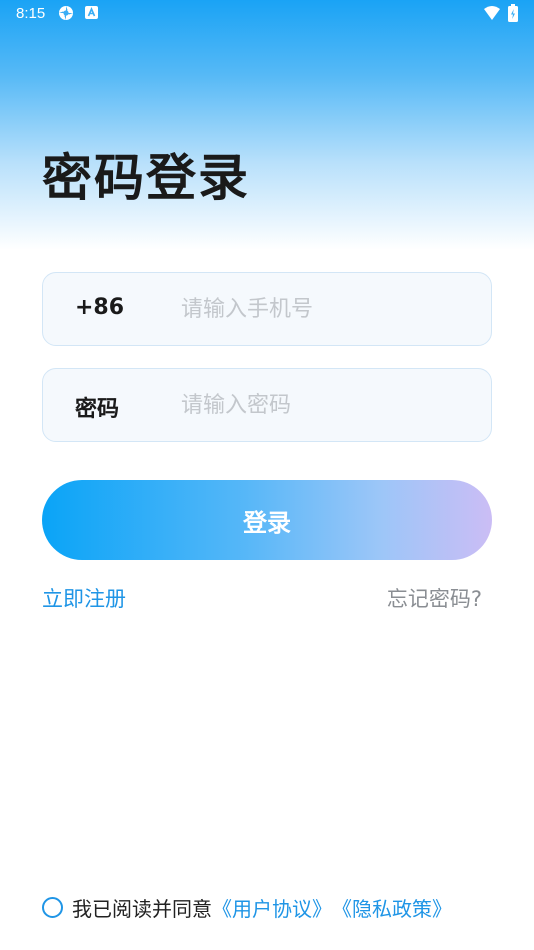  Describe the element at coordinates (66, 13) in the screenshot. I see `settings-gear-icon` at that location.